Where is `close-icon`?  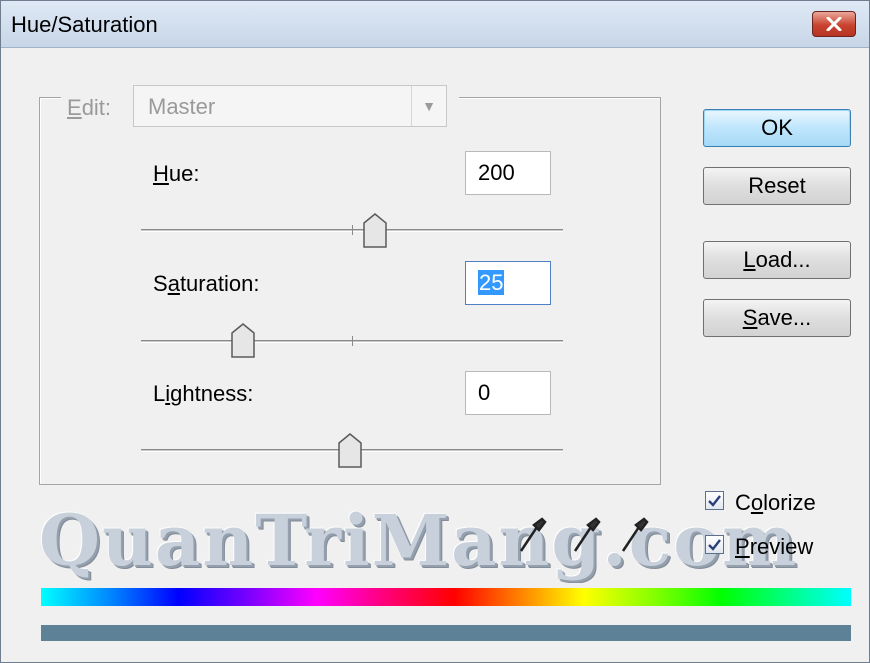 close-icon is located at coordinates (834, 24).